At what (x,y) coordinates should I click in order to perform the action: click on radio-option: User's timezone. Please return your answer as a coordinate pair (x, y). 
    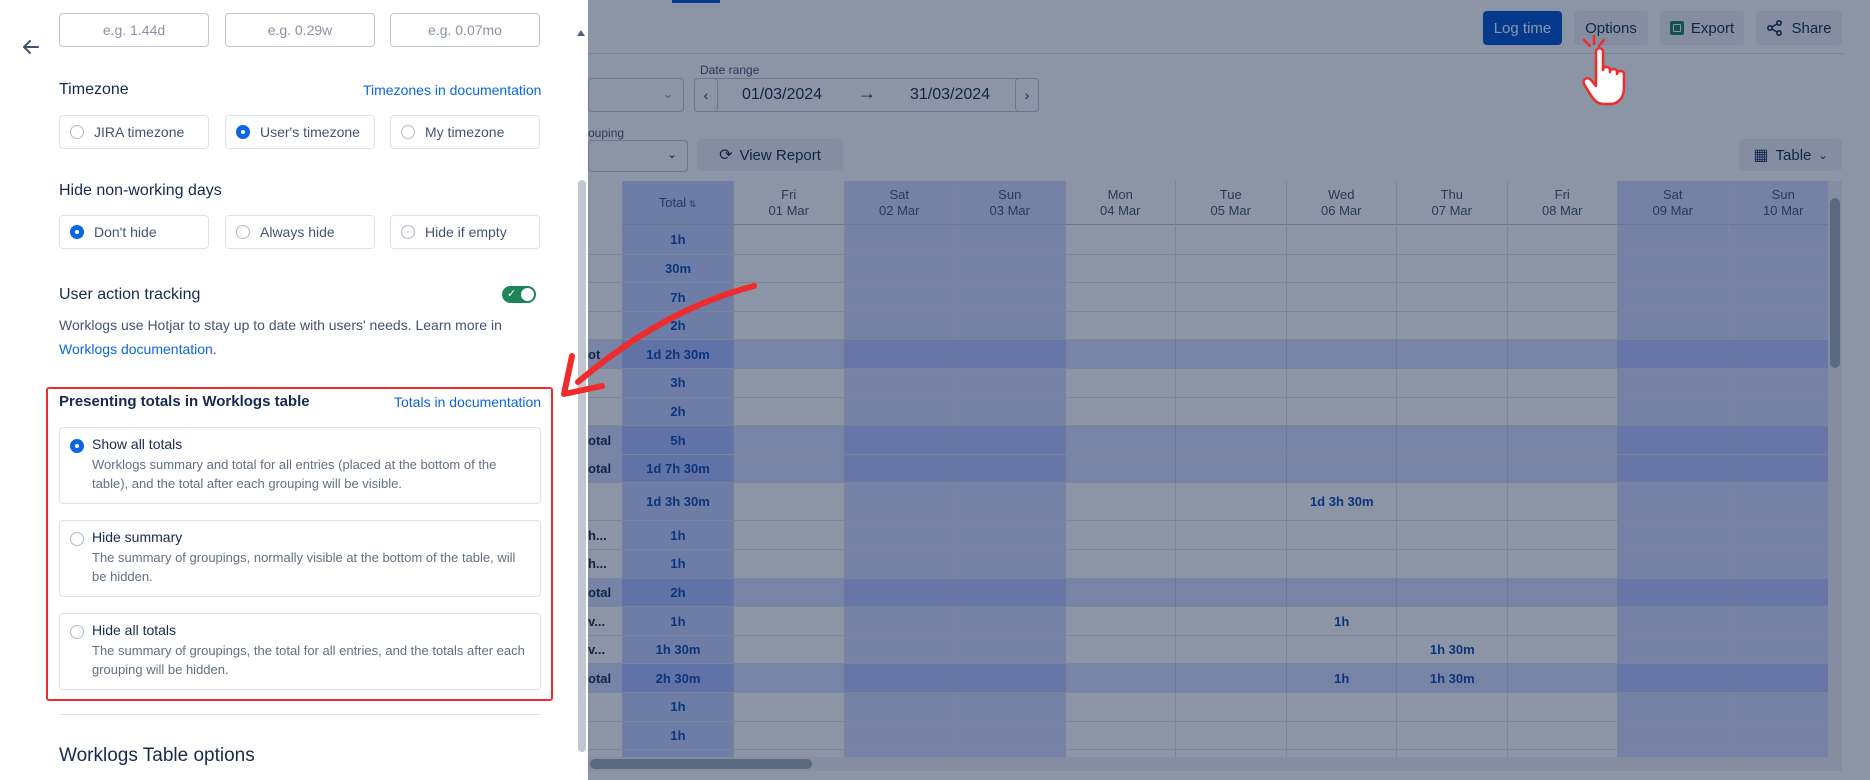
    Looking at the image, I should click on (300, 132).